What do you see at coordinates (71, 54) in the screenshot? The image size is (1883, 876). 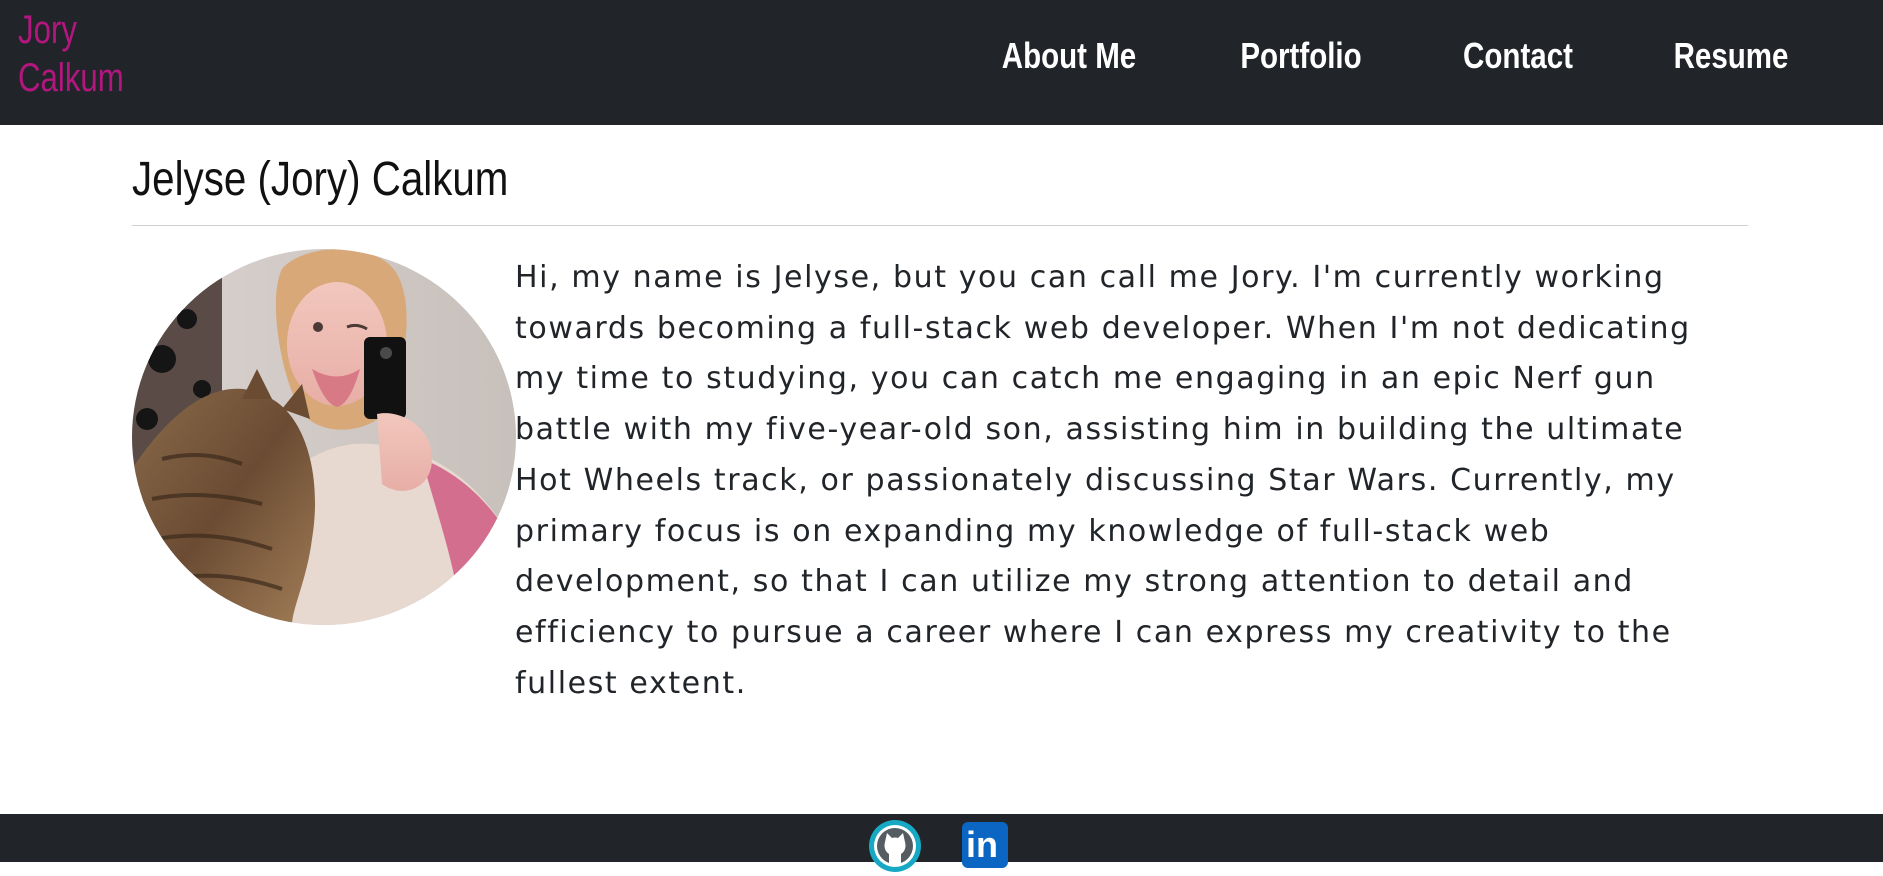 I see `brand-logo-link: Jory Calkum` at bounding box center [71, 54].